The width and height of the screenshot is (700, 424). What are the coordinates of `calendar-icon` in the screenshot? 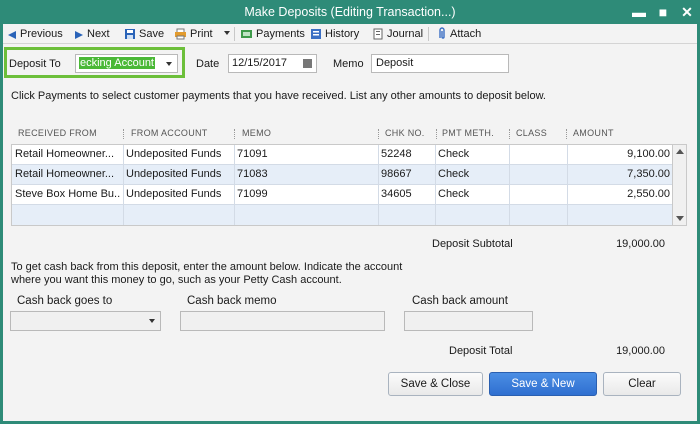 It's located at (307, 63).